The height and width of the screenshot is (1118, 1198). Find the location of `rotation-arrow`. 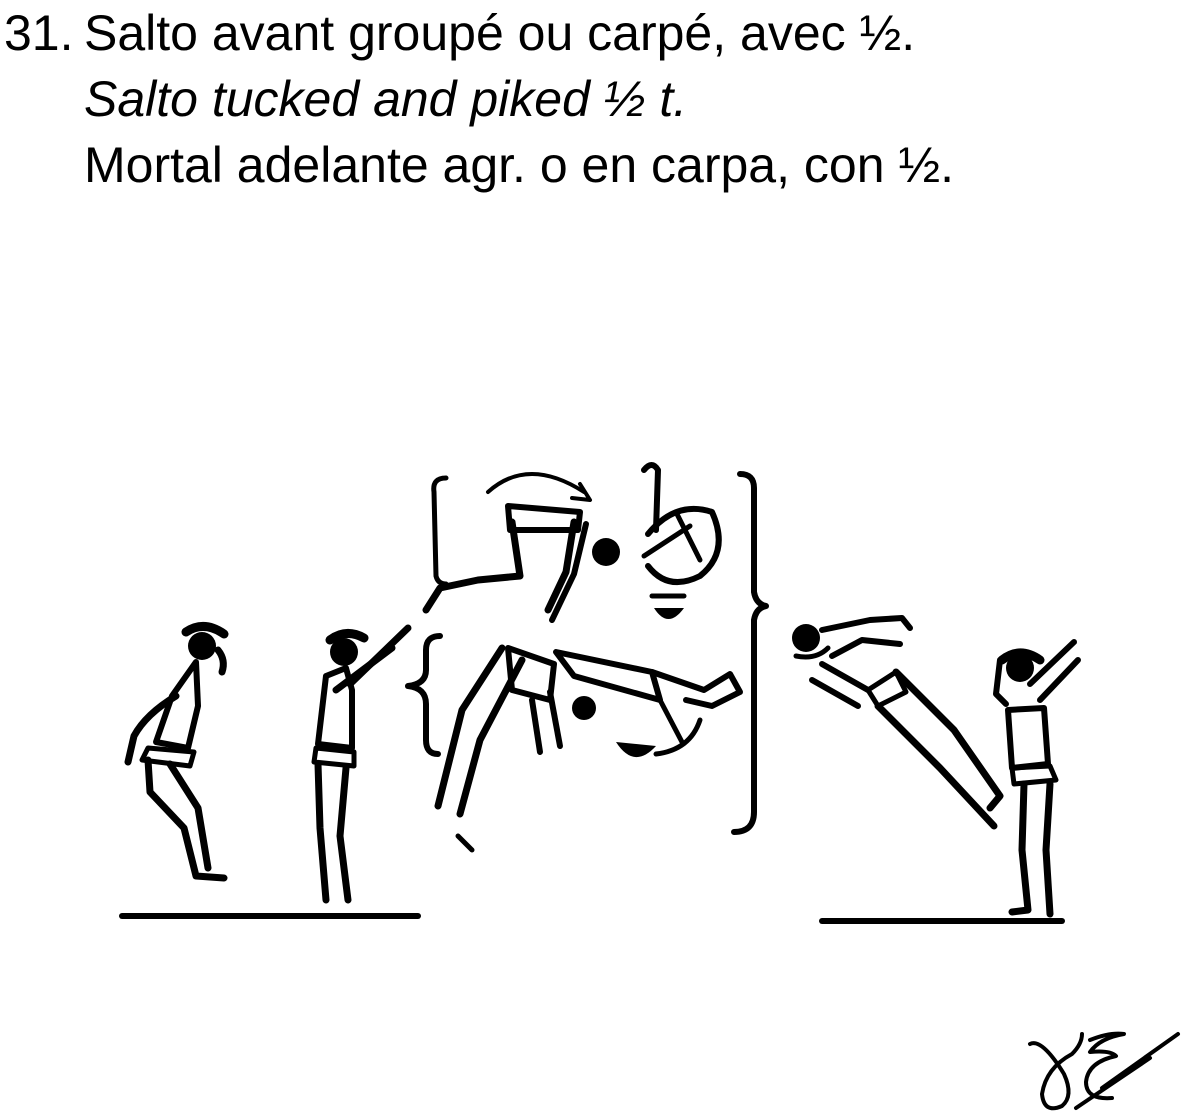

rotation-arrow is located at coordinates (539, 487).